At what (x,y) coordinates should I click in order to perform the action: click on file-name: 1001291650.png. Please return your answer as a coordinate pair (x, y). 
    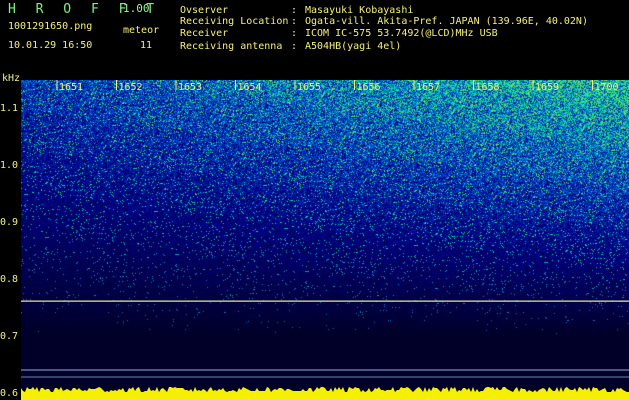
    Looking at the image, I should click on (50, 26).